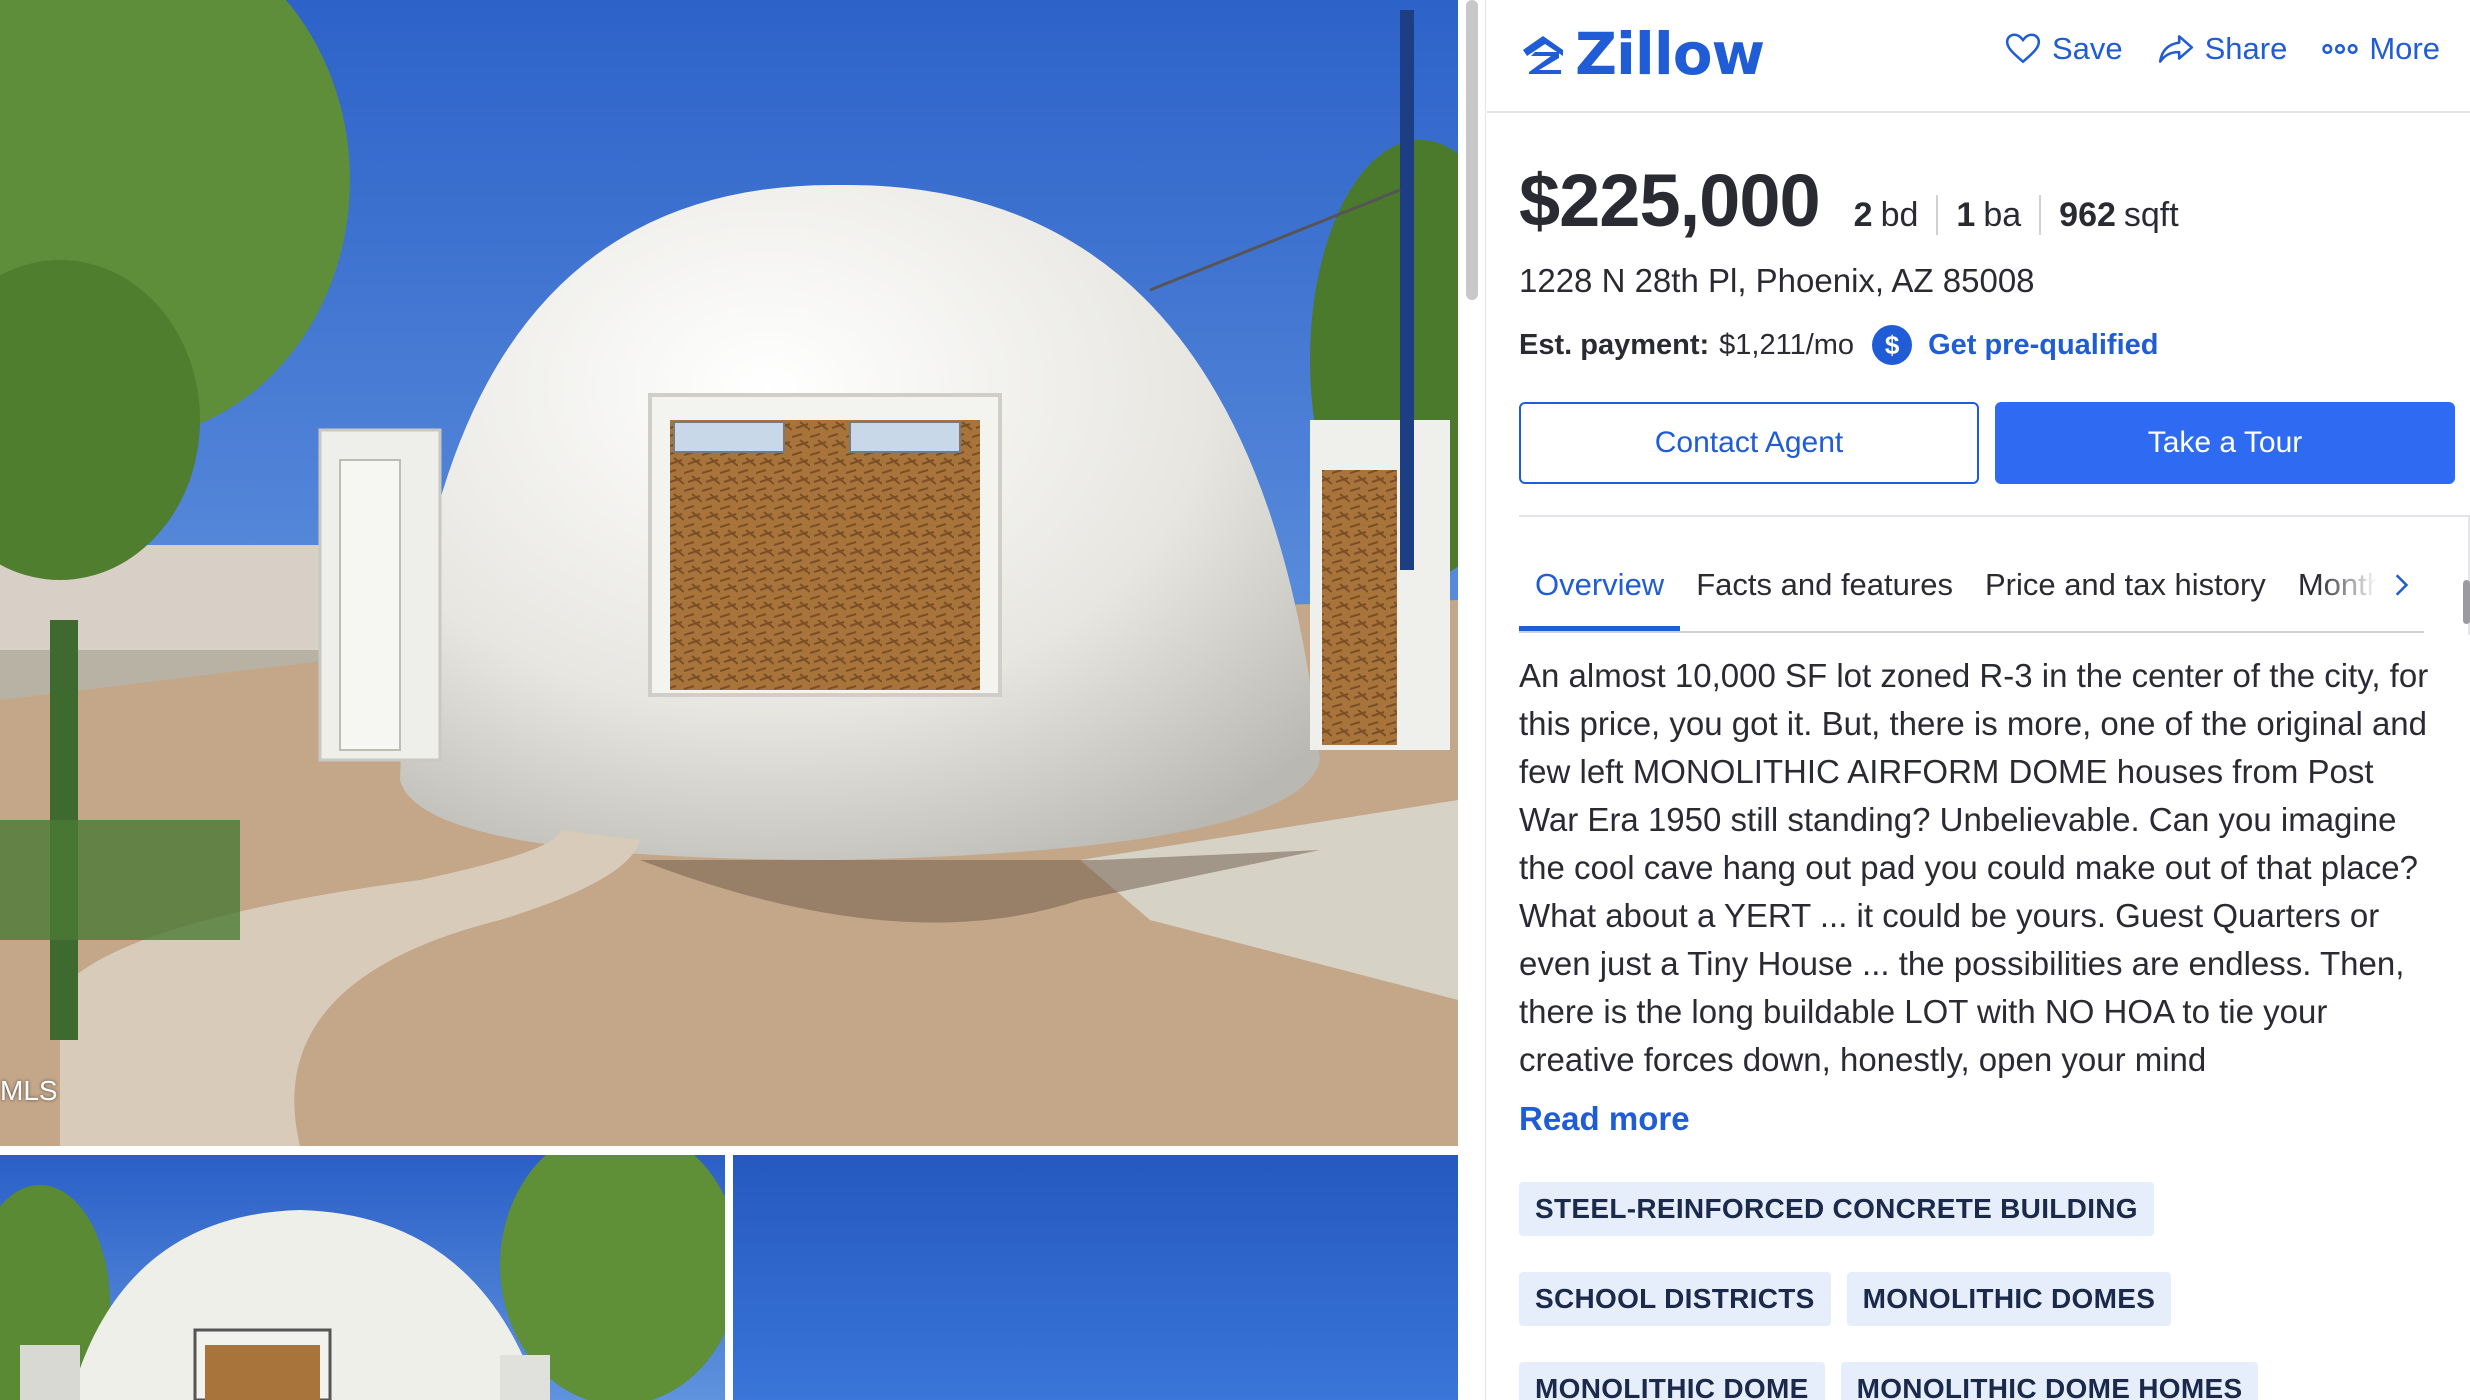  I want to click on save-button: Save, so click(2063, 49).